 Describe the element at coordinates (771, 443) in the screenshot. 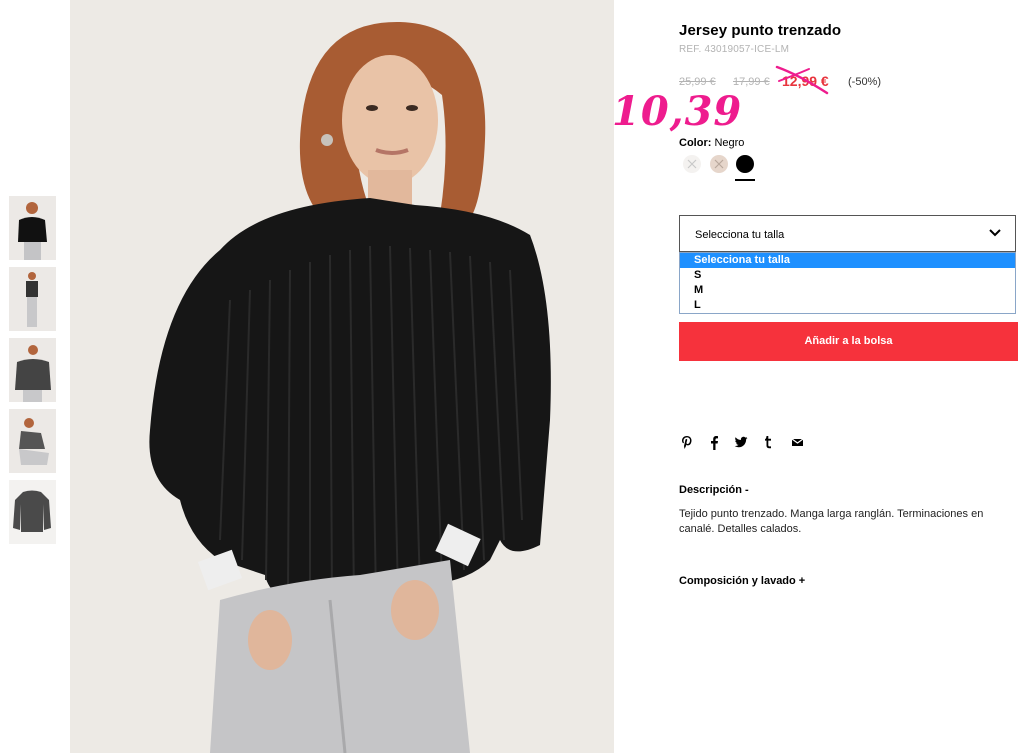

I see `tumblr-icon` at that location.